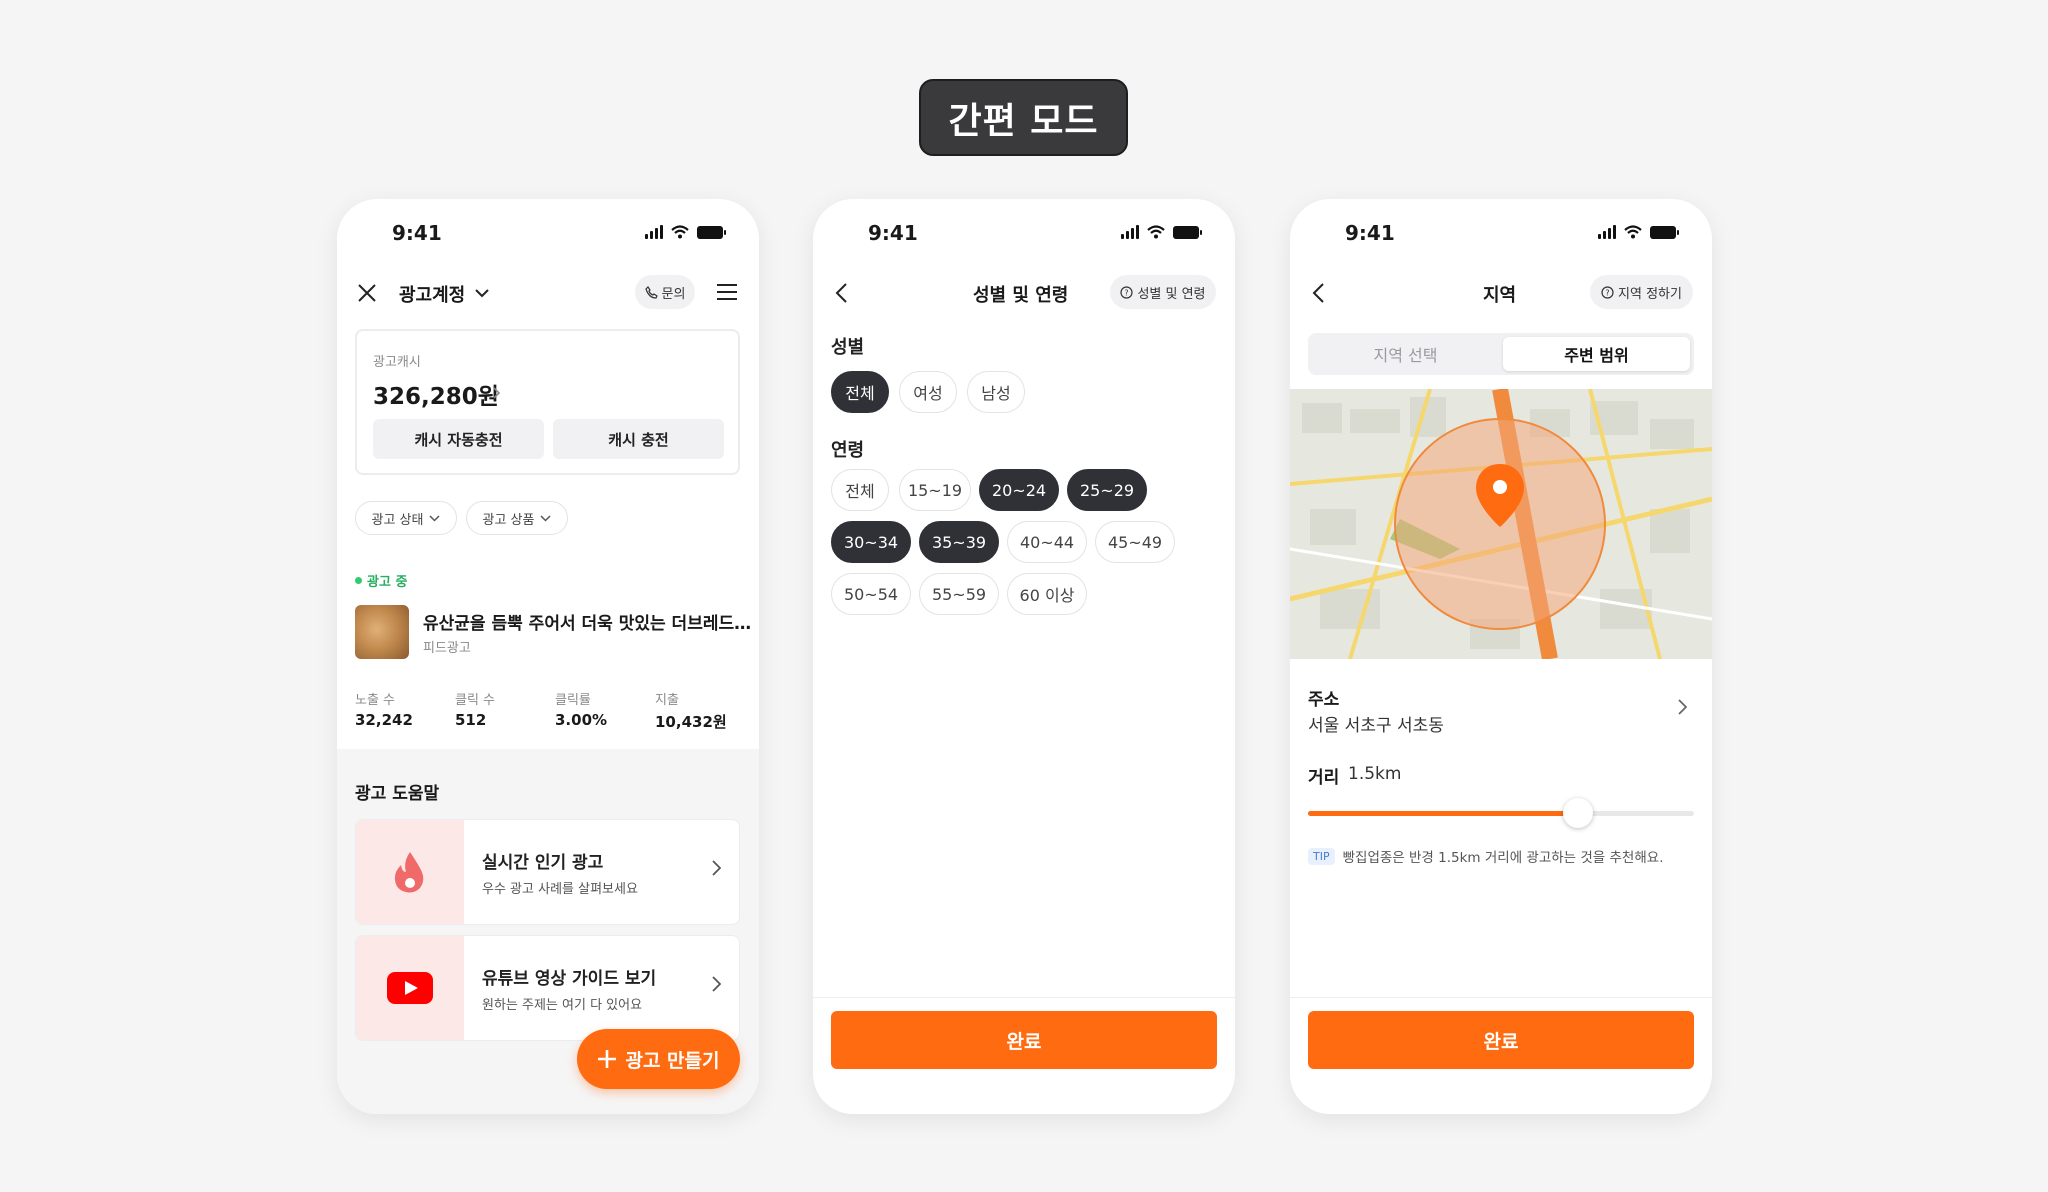 The height and width of the screenshot is (1192, 2048). I want to click on charge-button: 캐시 충전, so click(638, 439).